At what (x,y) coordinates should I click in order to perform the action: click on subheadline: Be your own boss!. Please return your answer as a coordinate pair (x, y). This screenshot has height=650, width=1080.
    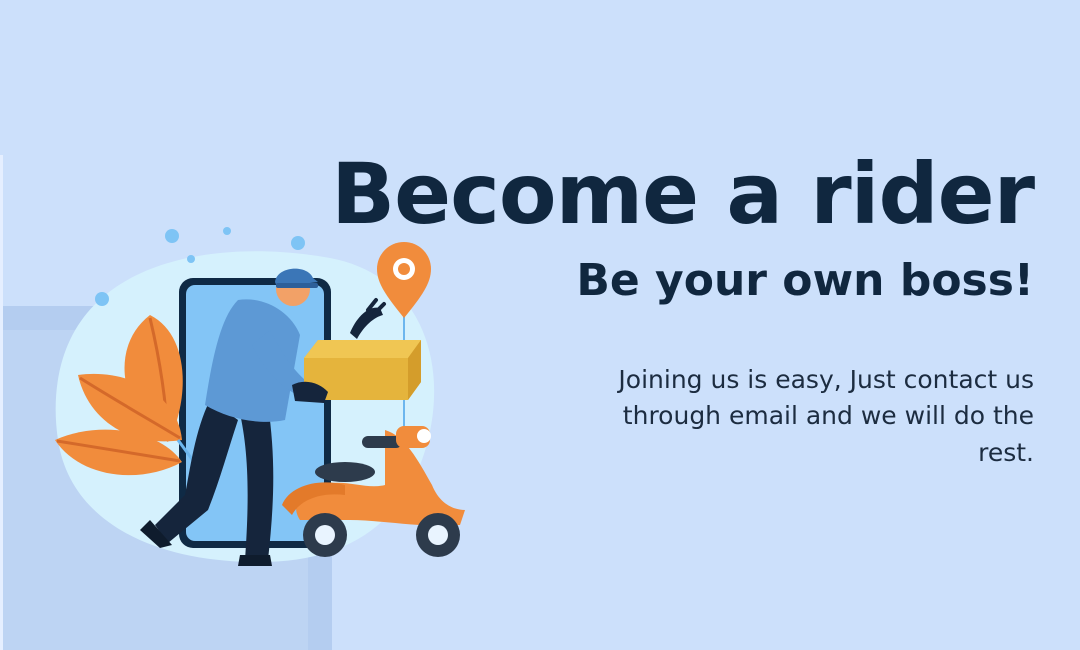
    Looking at the image, I should click on (805, 280).